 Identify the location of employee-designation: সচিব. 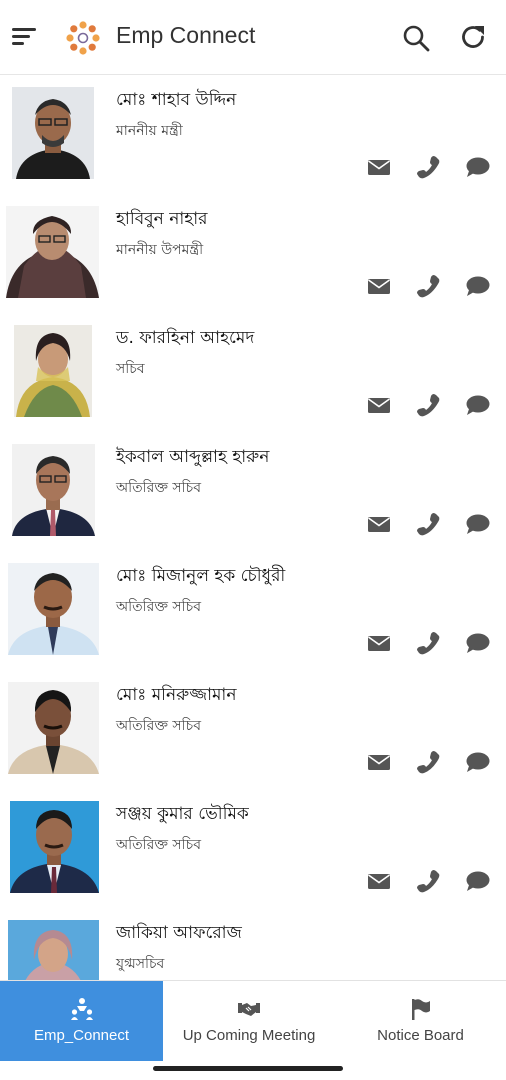
(130, 369).